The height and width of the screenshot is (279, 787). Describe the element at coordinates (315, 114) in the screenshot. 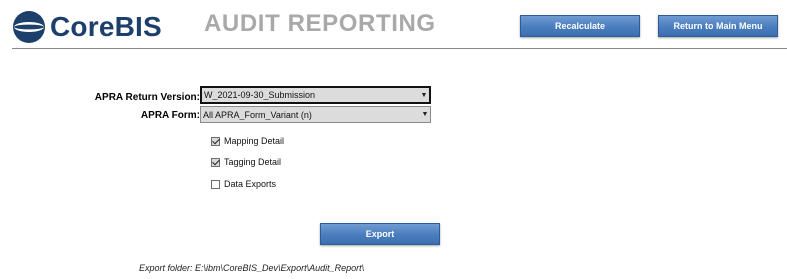

I see `apra-form-select: All APRA_Form_Variant (n) ▼` at that location.